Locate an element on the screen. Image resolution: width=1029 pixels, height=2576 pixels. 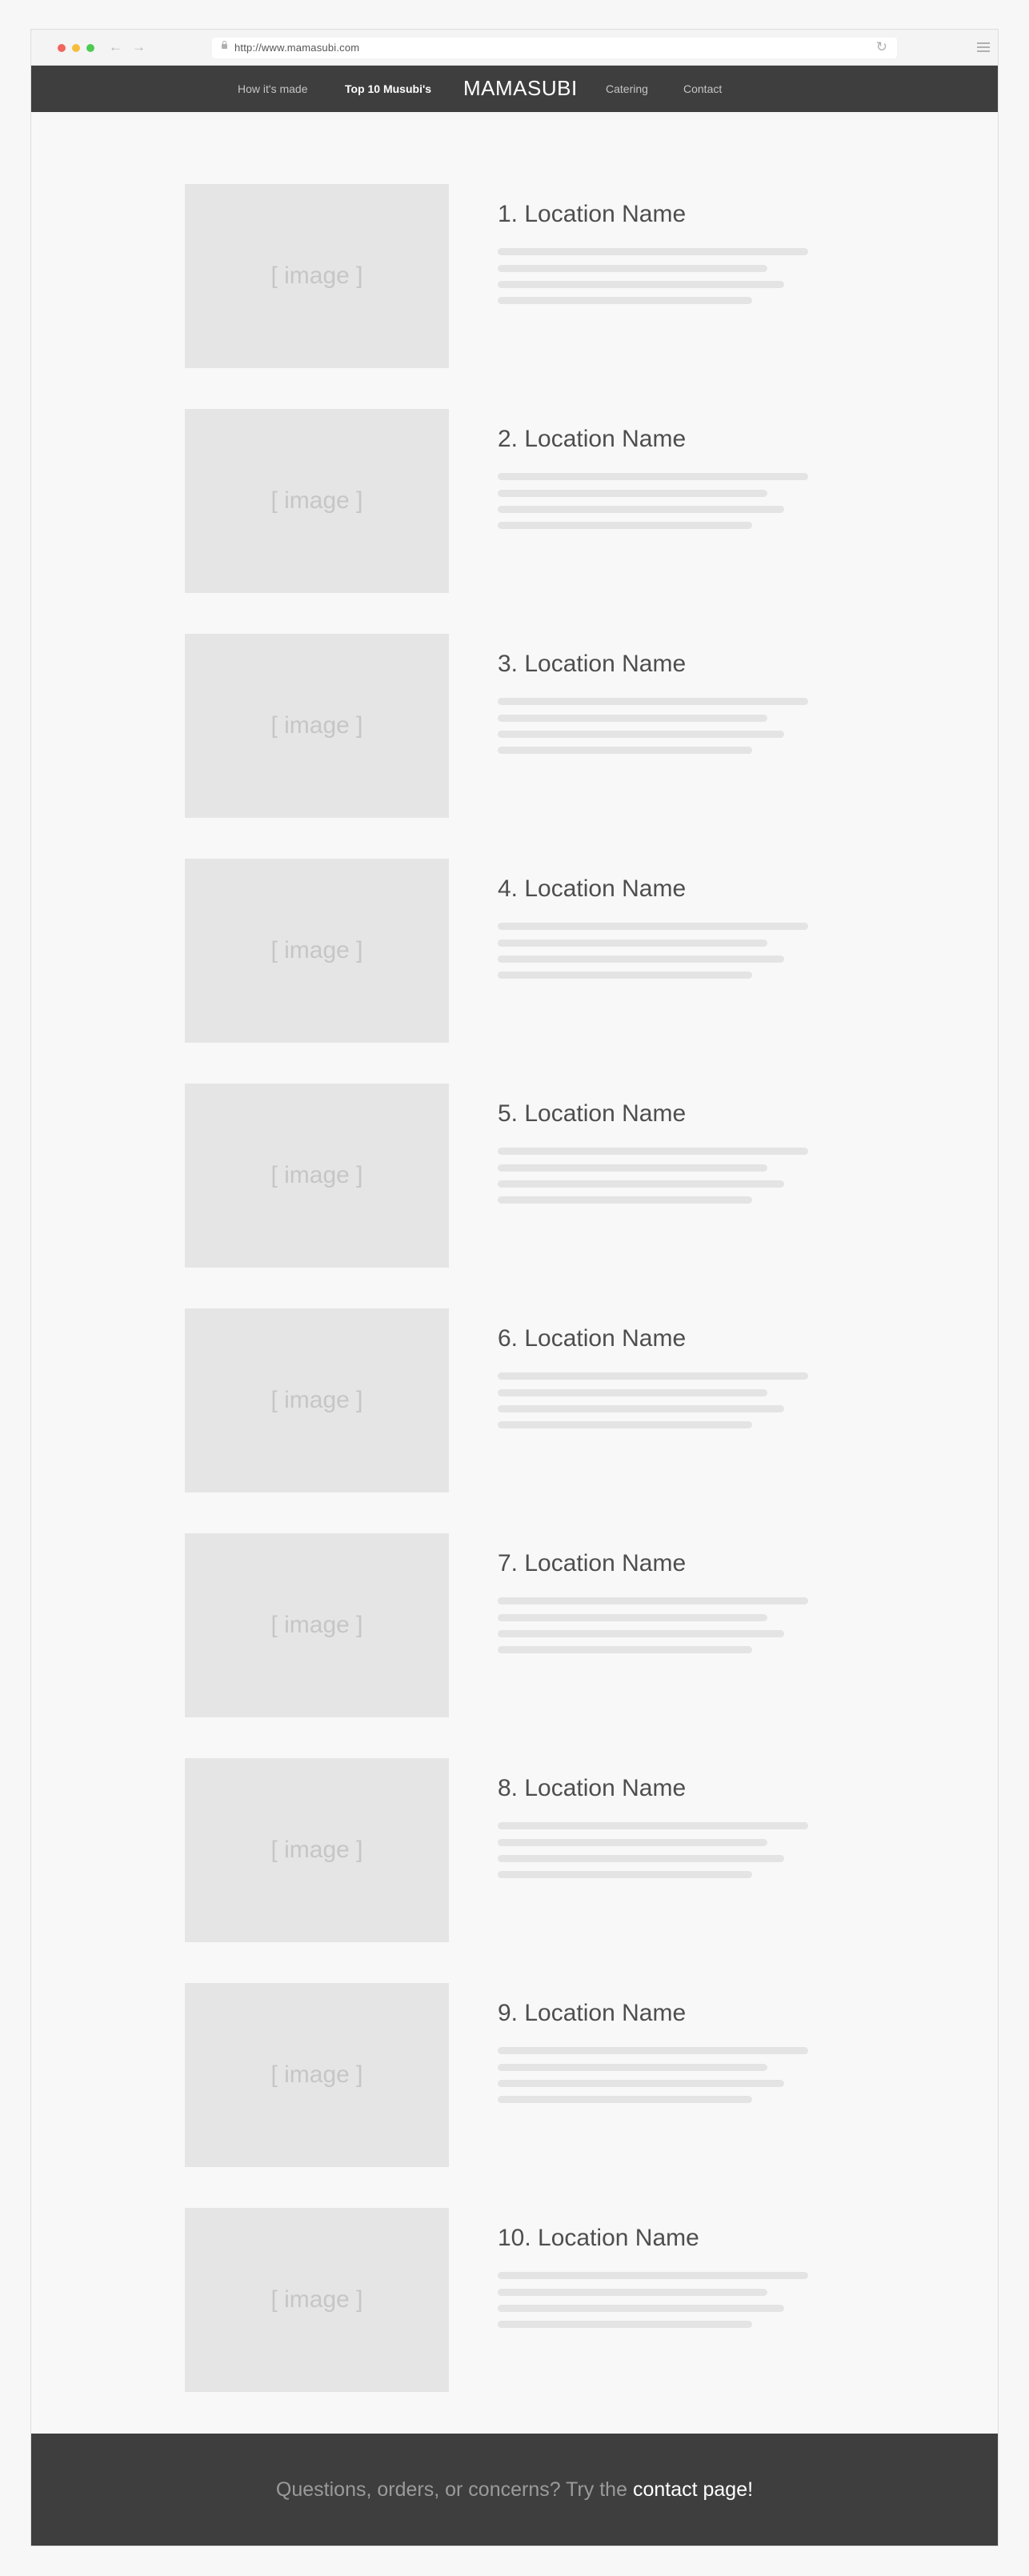
location-title: 10. Location Name is located at coordinates (598, 2238).